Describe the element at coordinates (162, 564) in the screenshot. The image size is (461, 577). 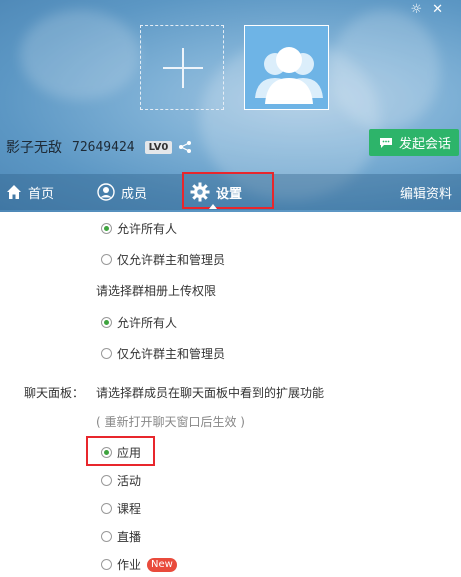
I see `new-badge: New` at that location.